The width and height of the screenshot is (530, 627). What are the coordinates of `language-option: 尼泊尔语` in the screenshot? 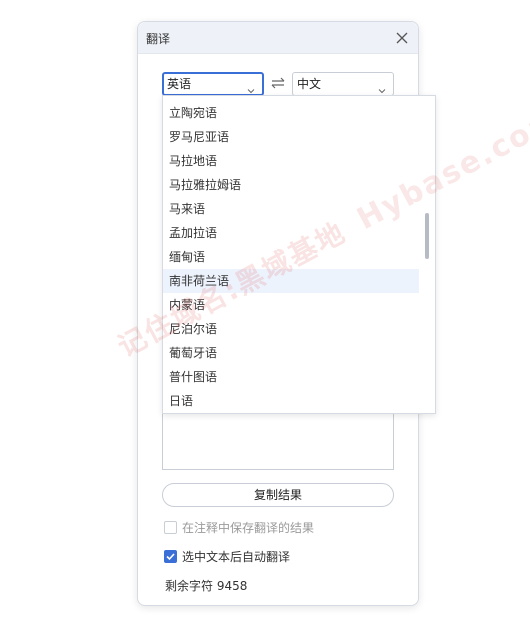 It's located at (291, 329).